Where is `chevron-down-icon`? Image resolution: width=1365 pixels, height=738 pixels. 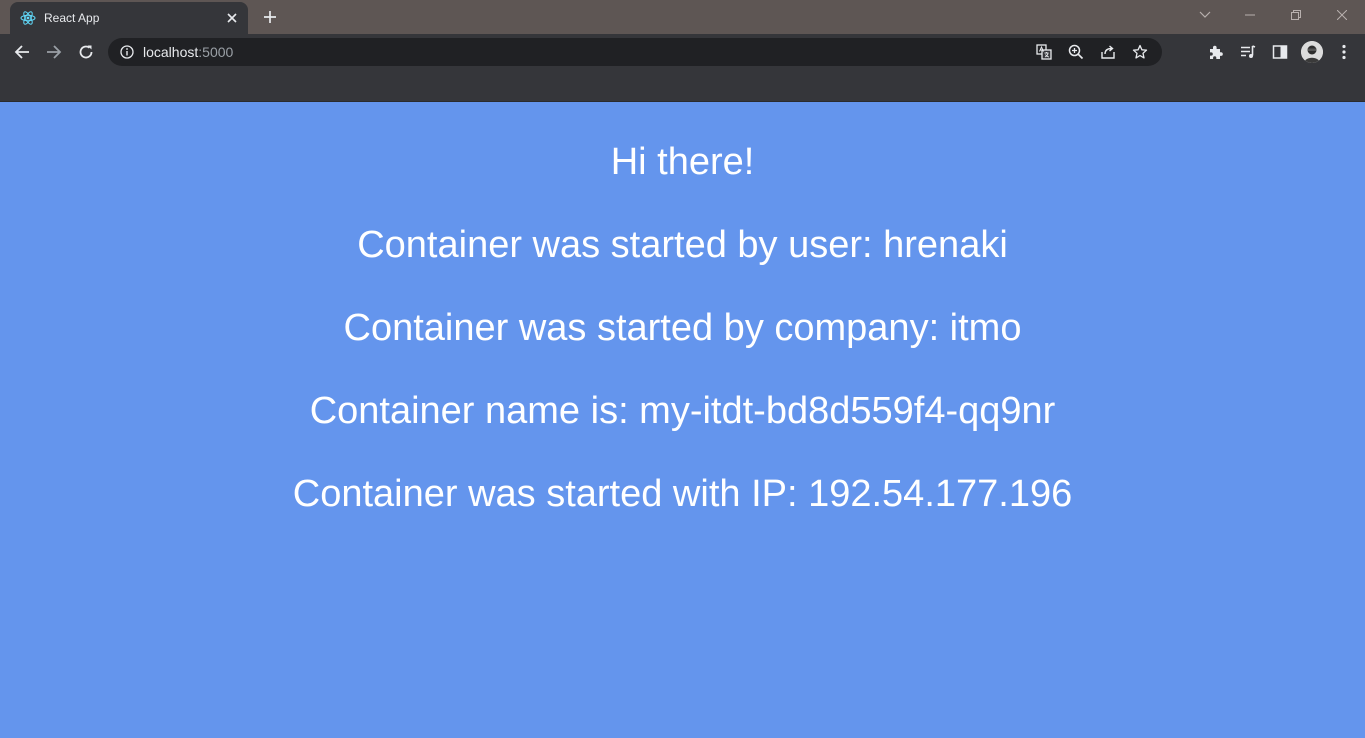
chevron-down-icon is located at coordinates (1205, 15).